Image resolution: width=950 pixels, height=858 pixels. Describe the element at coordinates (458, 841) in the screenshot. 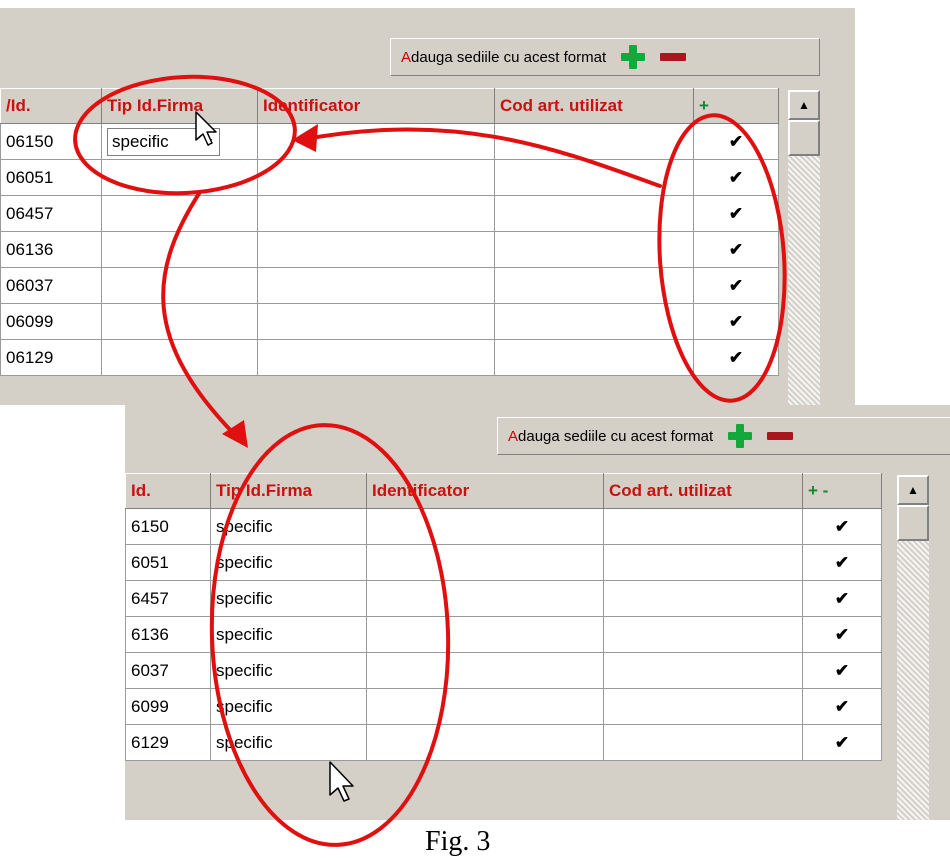

I see `figure-caption: Fig. 3` at that location.